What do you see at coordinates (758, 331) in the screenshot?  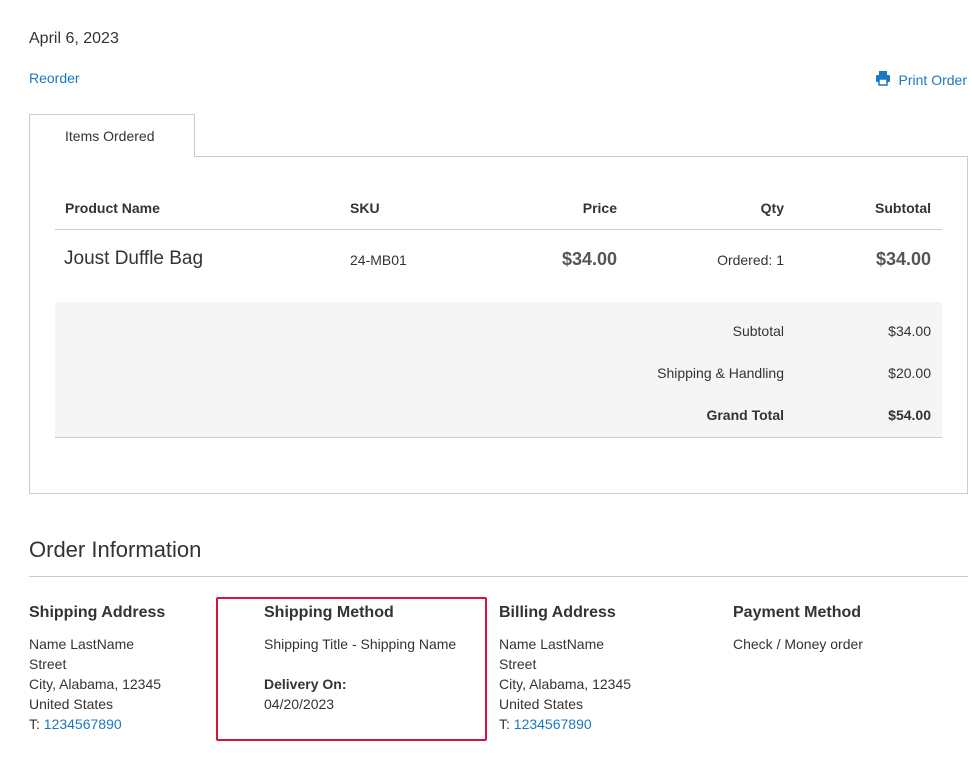 I see `subtotal-label: Subtotal` at bounding box center [758, 331].